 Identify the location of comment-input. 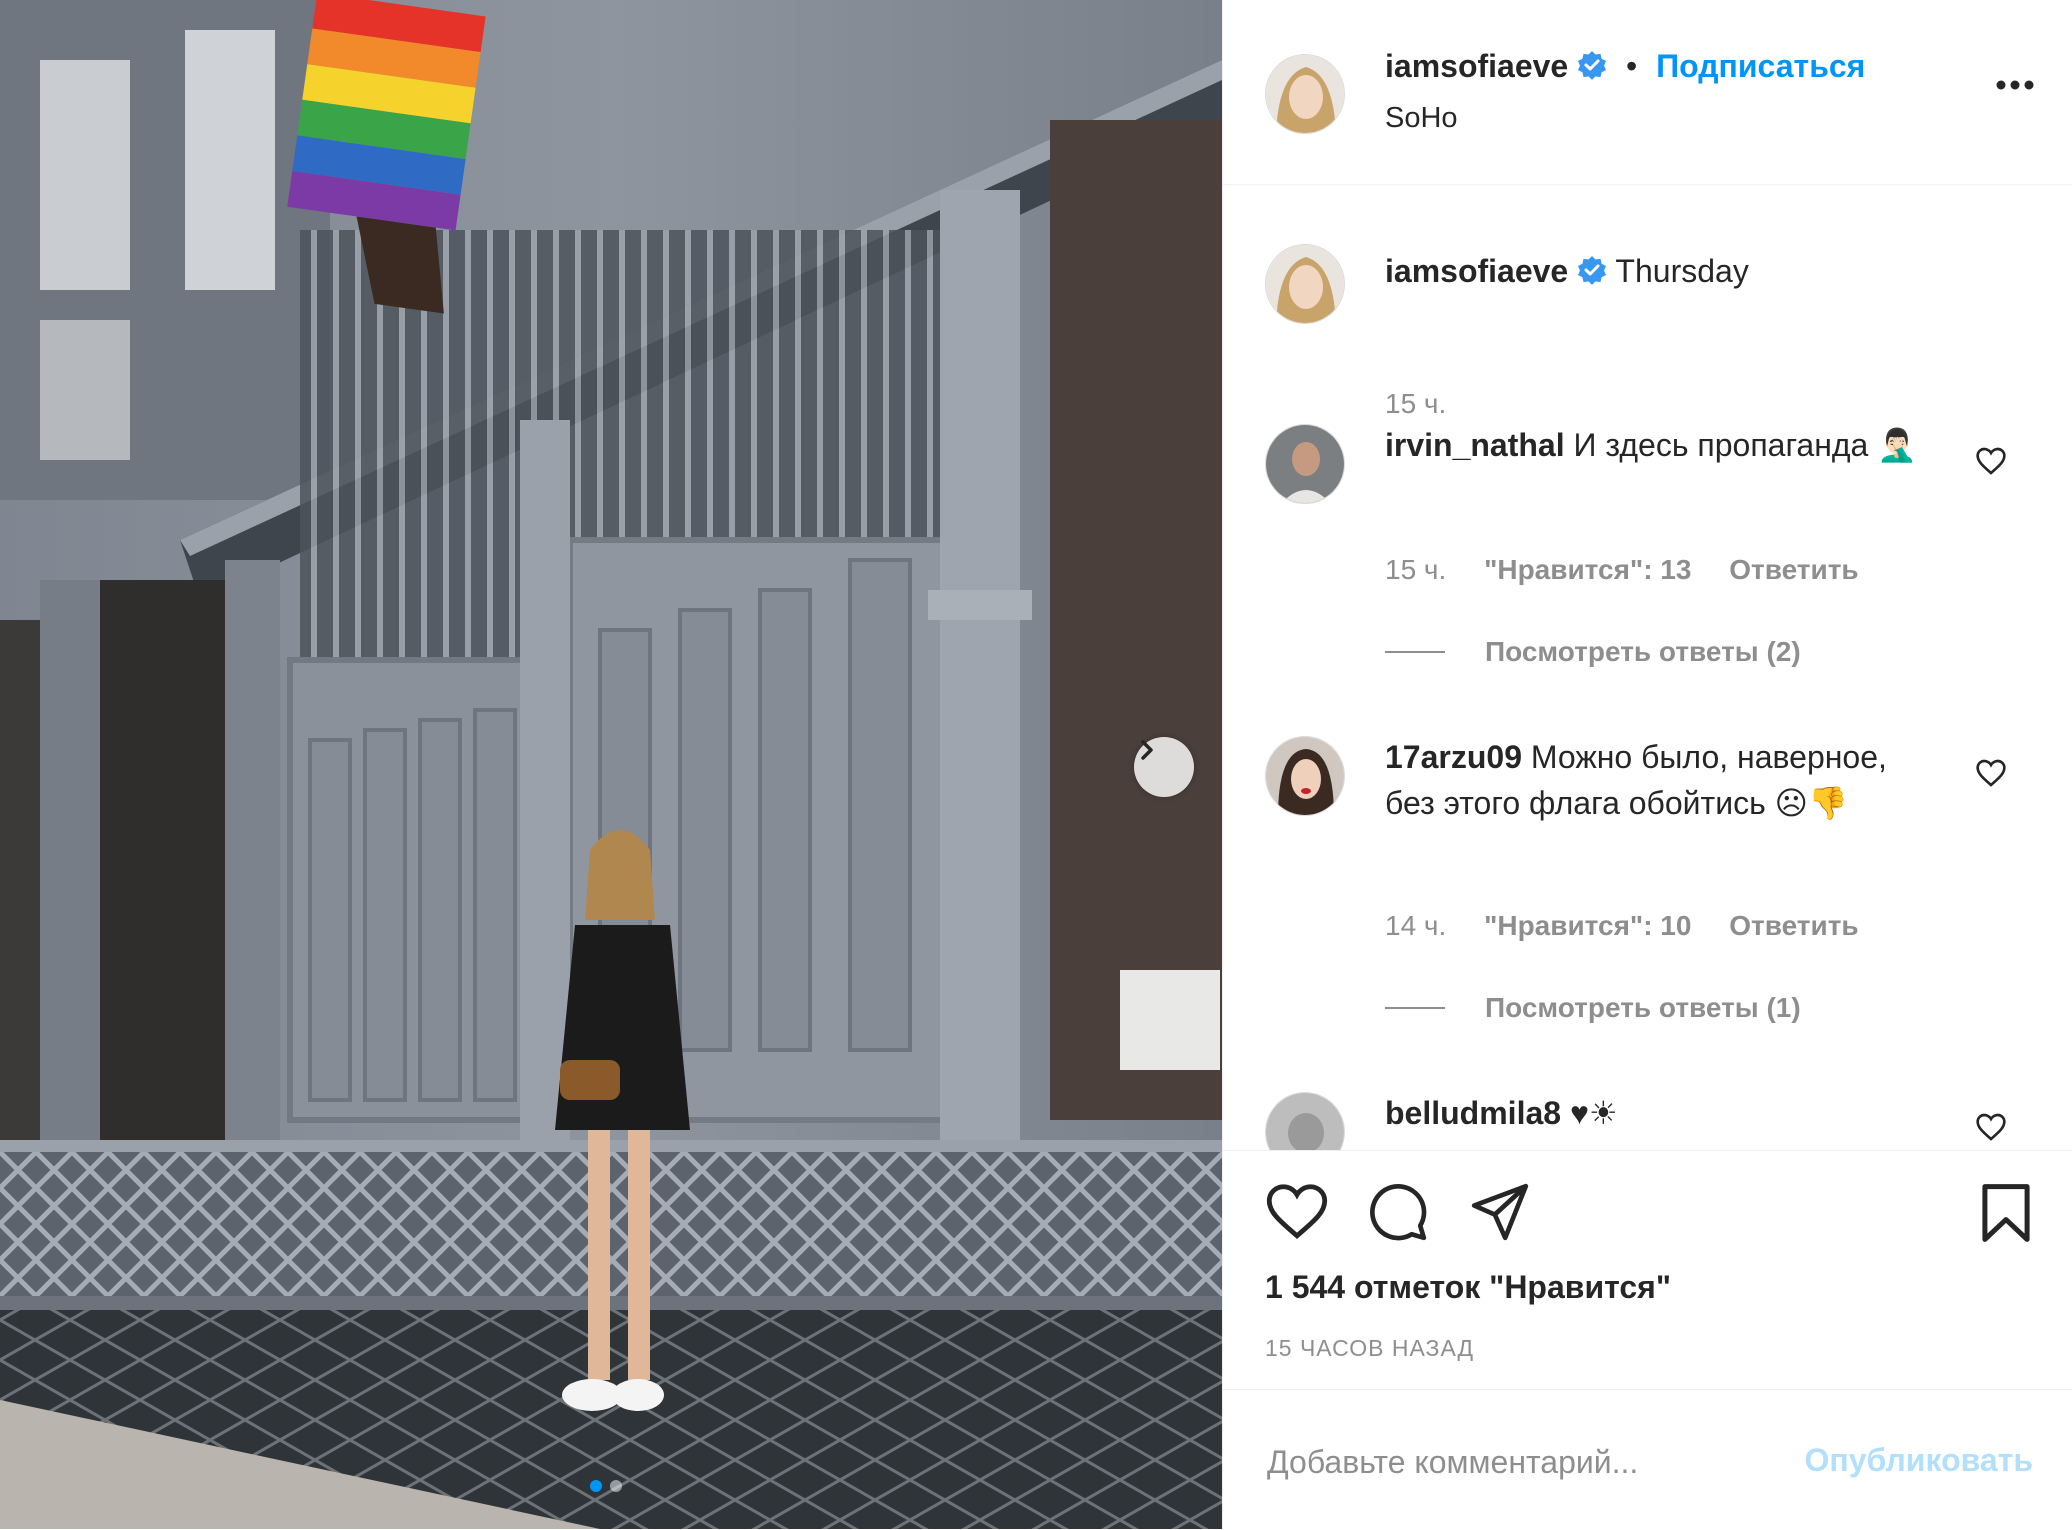
(1527, 1462).